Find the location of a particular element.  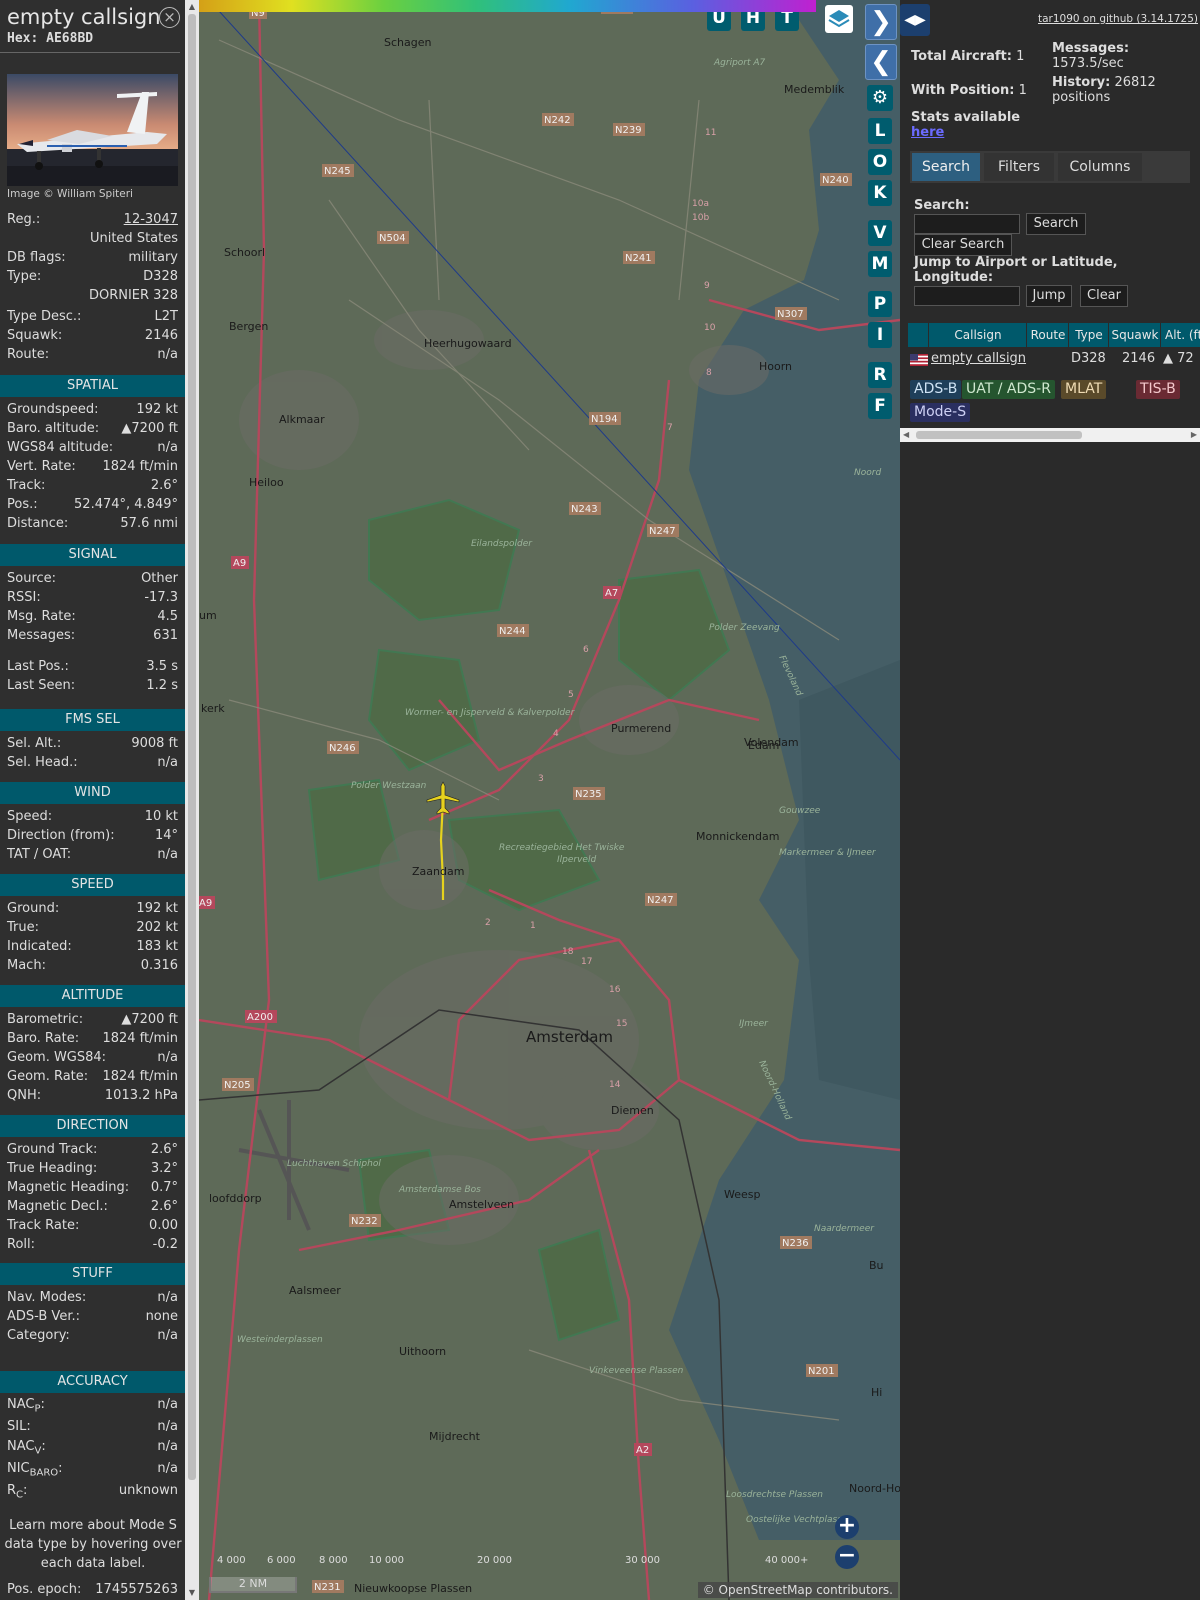

speed-label: Indicated: is located at coordinates (39, 946).